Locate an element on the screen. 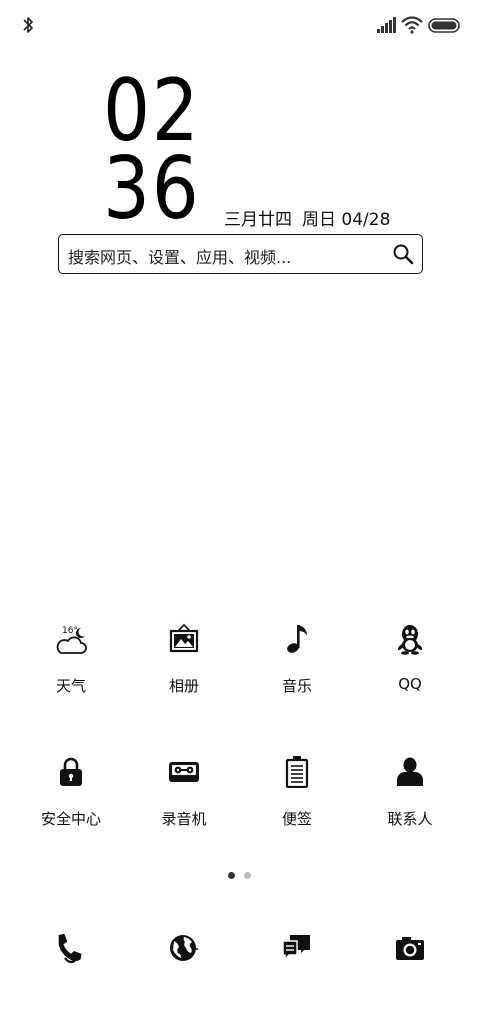  gallery-icon is located at coordinates (184, 638).